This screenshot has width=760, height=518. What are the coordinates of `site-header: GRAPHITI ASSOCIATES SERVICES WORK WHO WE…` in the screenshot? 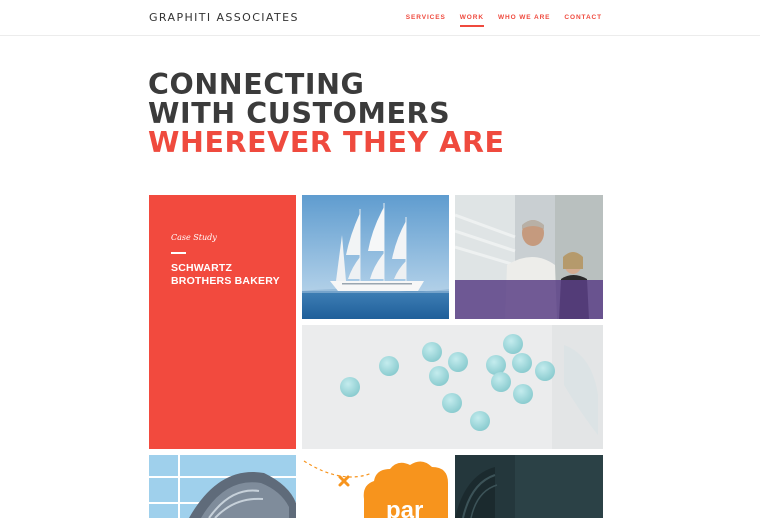 It's located at (380, 18).